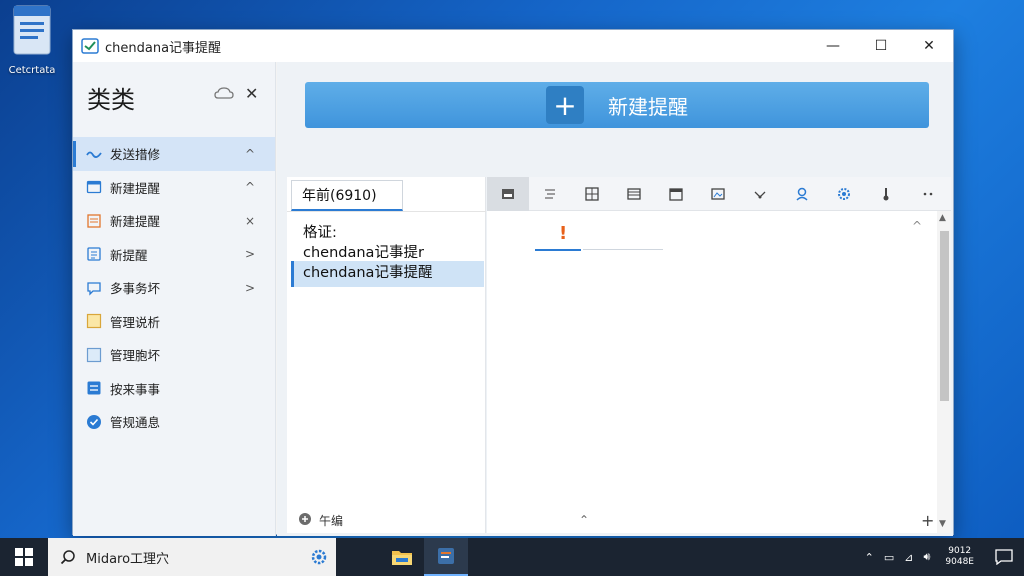  What do you see at coordinates (224, 94) in the screenshot?
I see `cloud-sync-icon` at bounding box center [224, 94].